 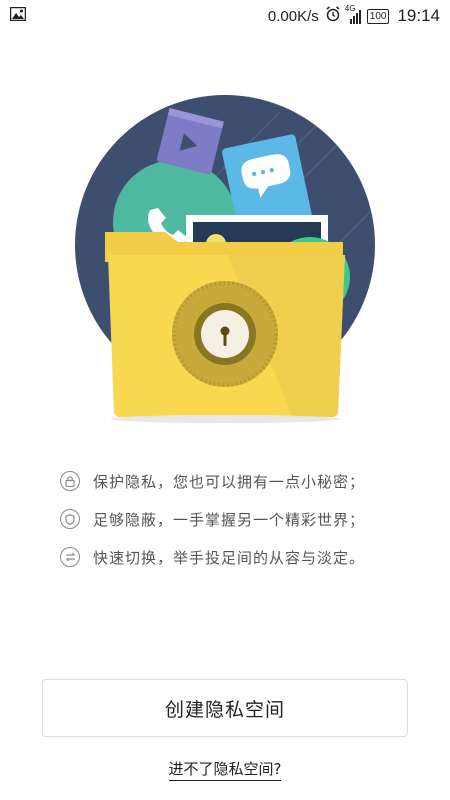 I want to click on alarm-icon, so click(x=333, y=16).